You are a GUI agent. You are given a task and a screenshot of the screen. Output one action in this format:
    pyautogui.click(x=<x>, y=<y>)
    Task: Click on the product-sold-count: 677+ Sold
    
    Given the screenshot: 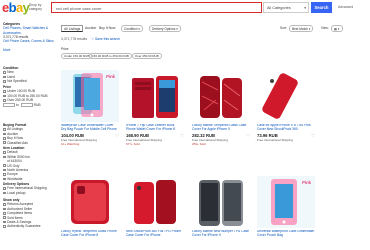 What is the action you would take?
    pyautogui.click(x=133, y=144)
    